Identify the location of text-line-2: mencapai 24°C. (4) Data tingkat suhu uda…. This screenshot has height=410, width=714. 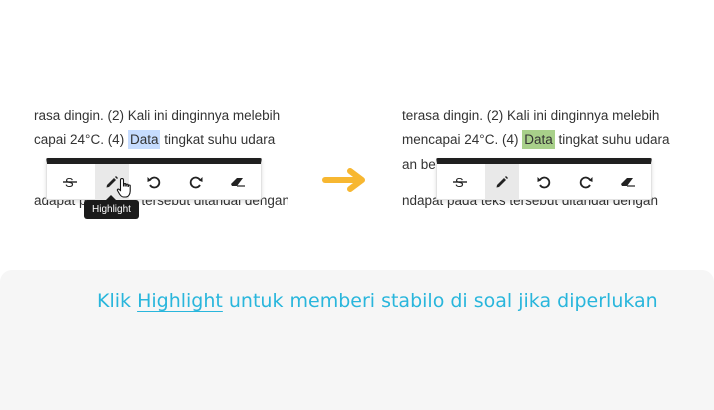
(536, 139).